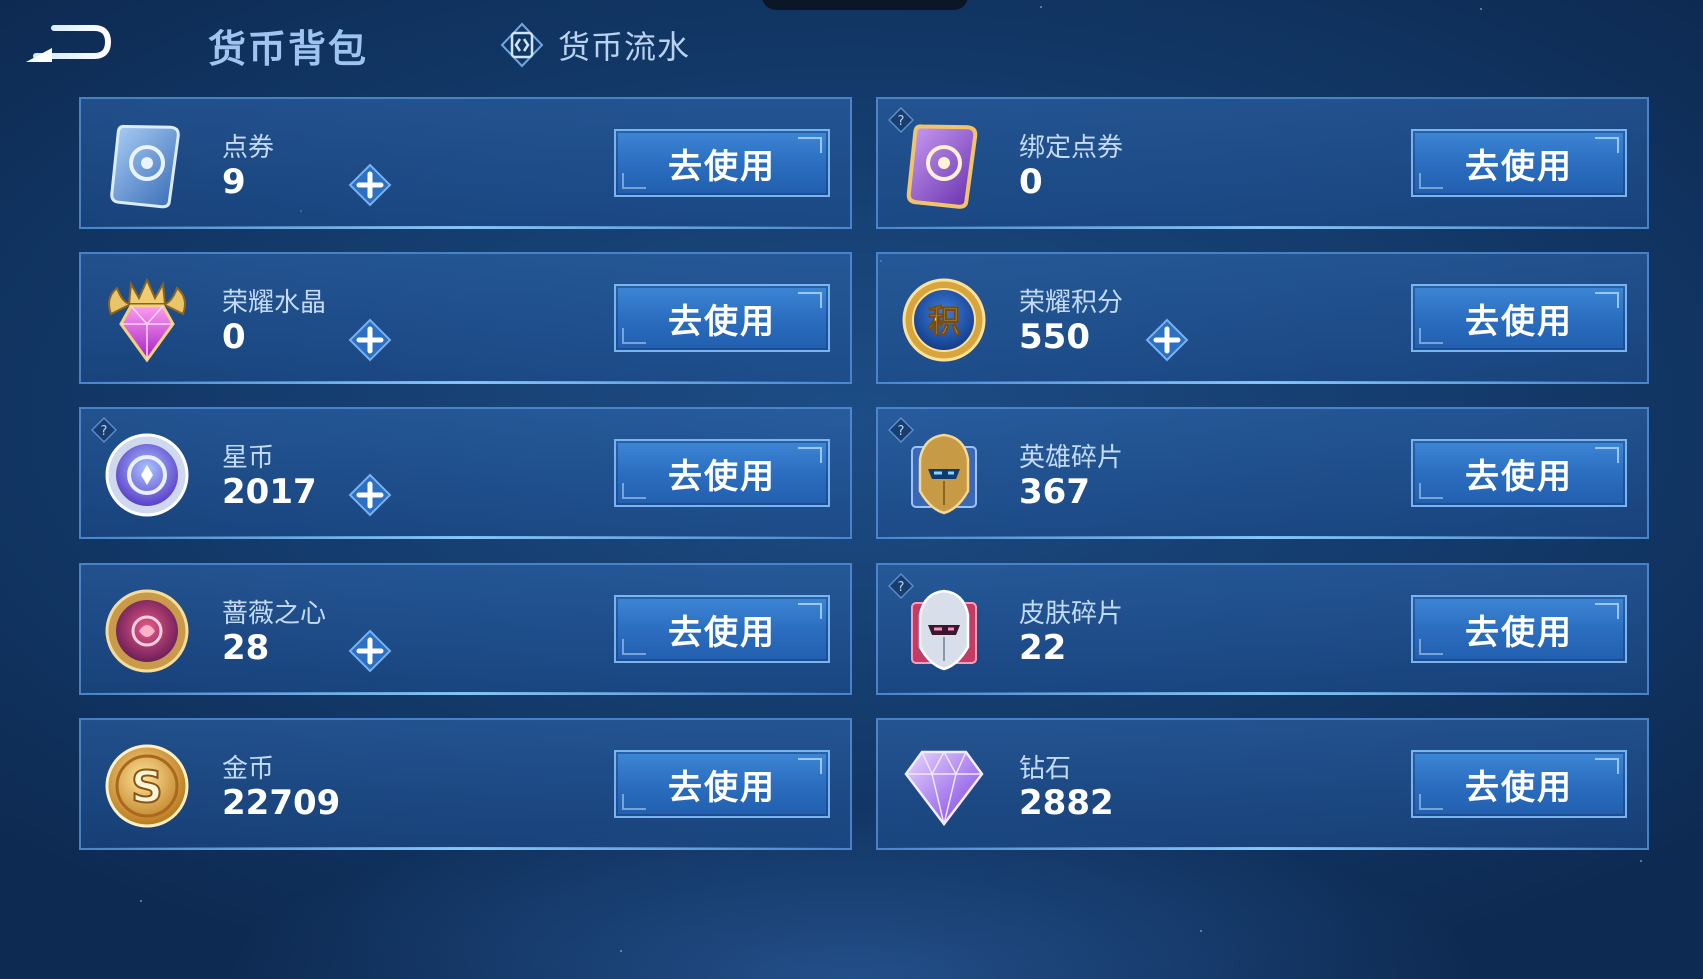 The width and height of the screenshot is (1703, 979). What do you see at coordinates (1519, 473) in the screenshot?
I see `use-hero-fragment-button: 去使用` at bounding box center [1519, 473].